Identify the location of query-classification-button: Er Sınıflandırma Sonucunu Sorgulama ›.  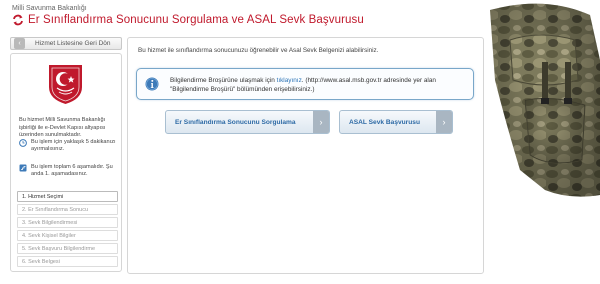
(247, 122).